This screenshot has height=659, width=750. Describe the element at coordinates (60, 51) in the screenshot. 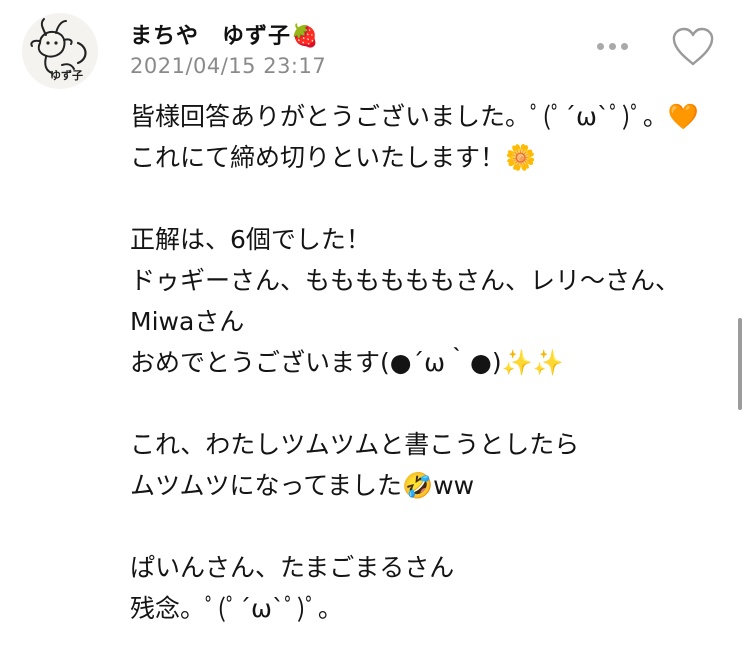

I see `avatar: ゆず子` at that location.